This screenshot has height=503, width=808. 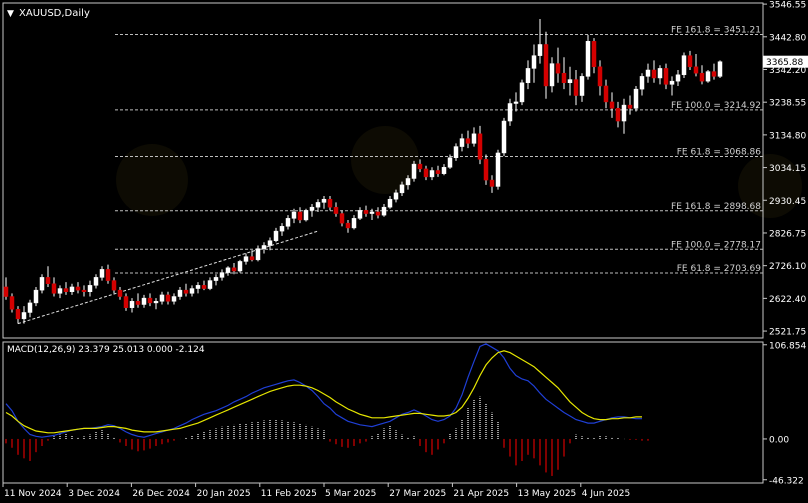 What do you see at coordinates (106, 350) in the screenshot?
I see `macd-indicator-label: MACD(12,26,9) 23.379 25.013 0.000 -2.124` at bounding box center [106, 350].